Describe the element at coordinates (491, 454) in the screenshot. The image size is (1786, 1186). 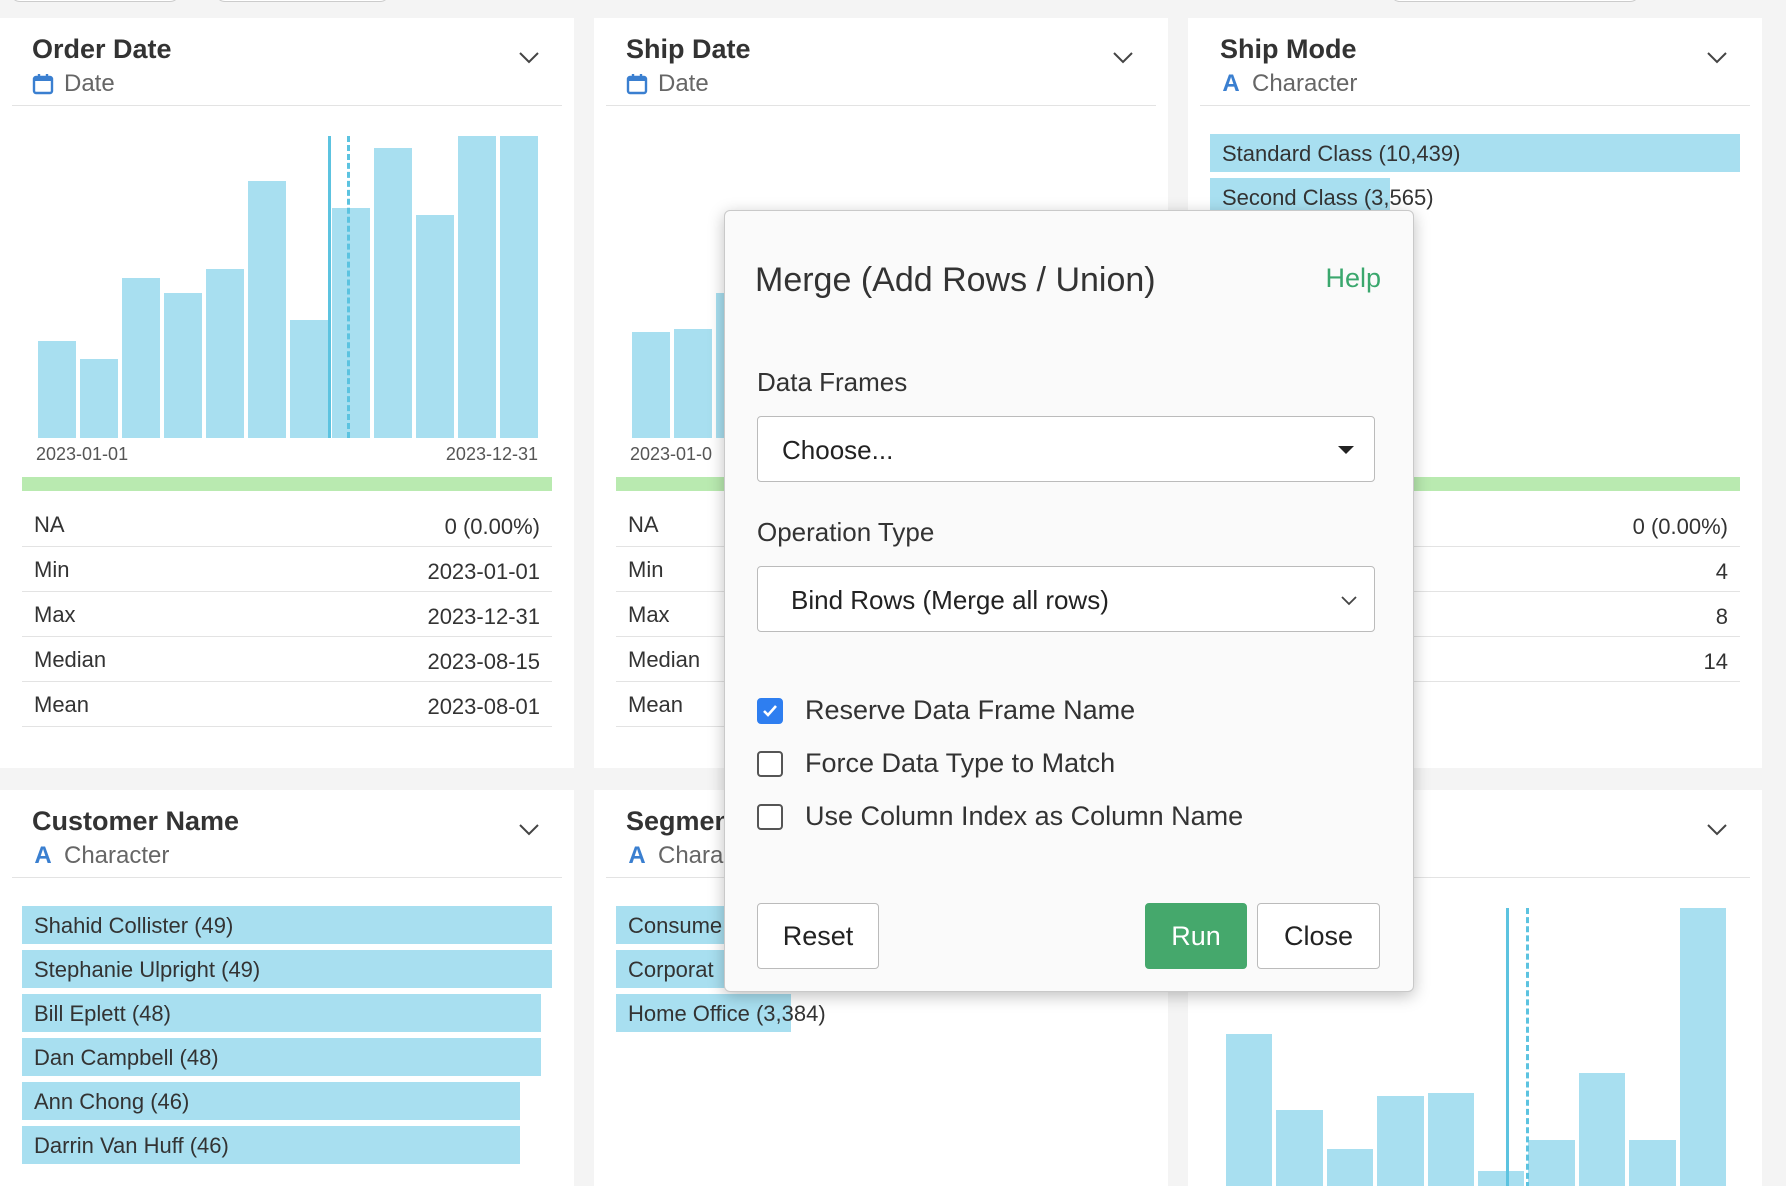
I see `x-axis-end: 2023-12-31` at that location.